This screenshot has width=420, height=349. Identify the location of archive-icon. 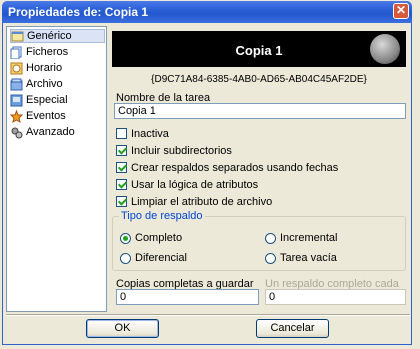
(16, 84).